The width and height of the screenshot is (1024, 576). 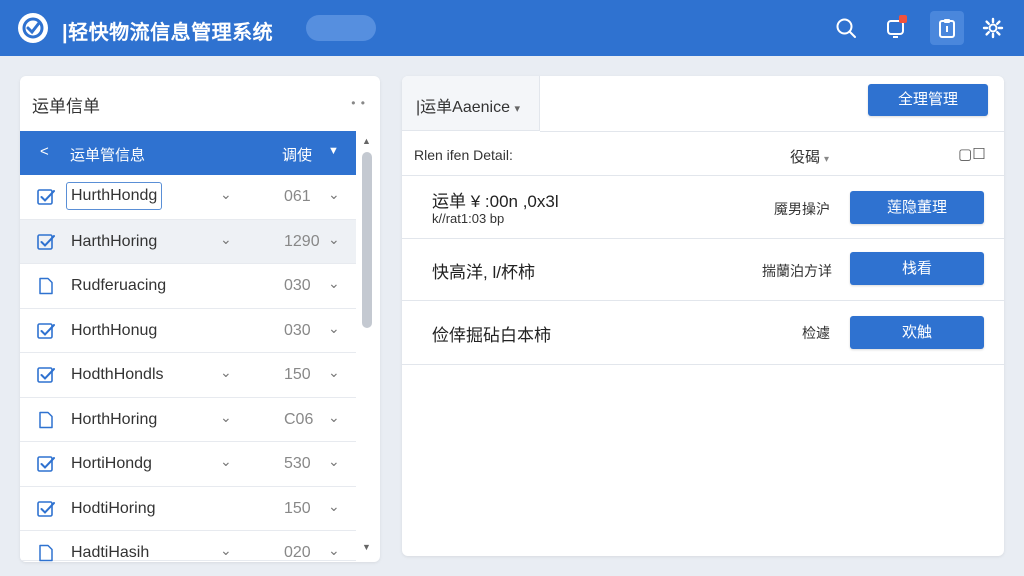 What do you see at coordinates (491, 335) in the screenshot?
I see `detail-row-title: 俭倖掘砧白本柿` at bounding box center [491, 335].